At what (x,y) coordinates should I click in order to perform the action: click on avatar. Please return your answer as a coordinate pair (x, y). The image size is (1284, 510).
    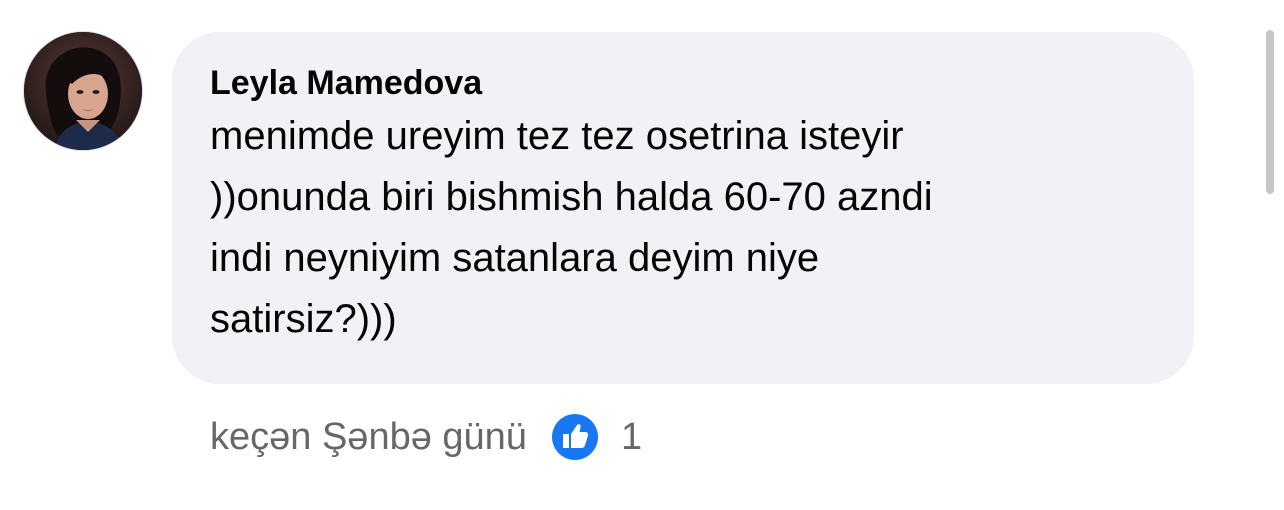
    Looking at the image, I should click on (83, 91).